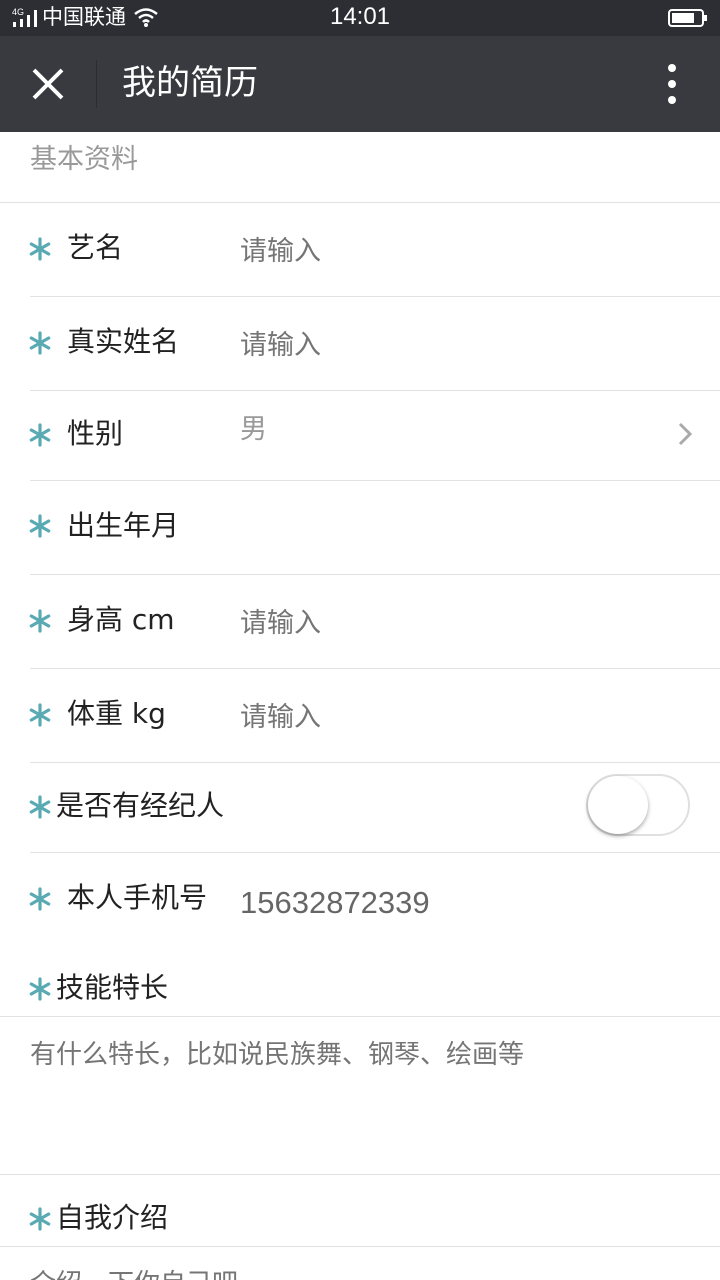  I want to click on close-icon, so click(48, 84).